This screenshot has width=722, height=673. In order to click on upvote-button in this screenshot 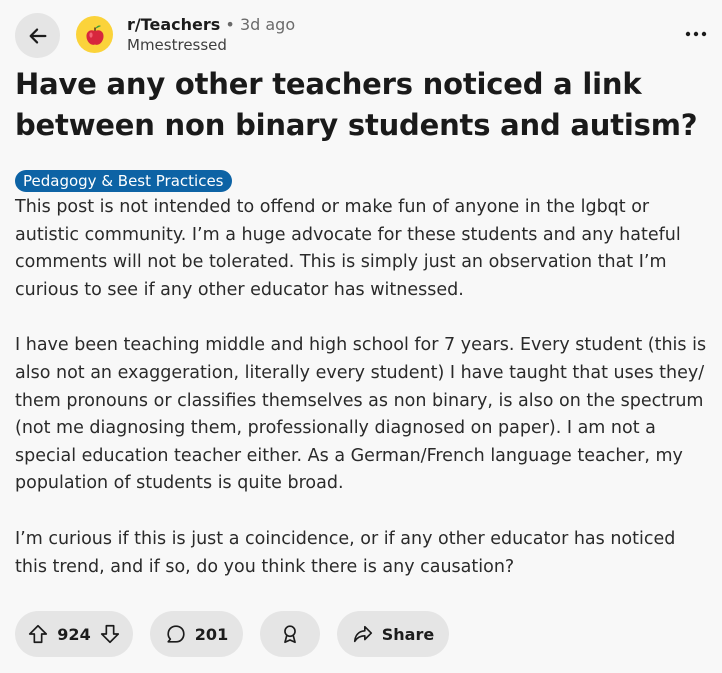, I will do `click(38, 634)`.